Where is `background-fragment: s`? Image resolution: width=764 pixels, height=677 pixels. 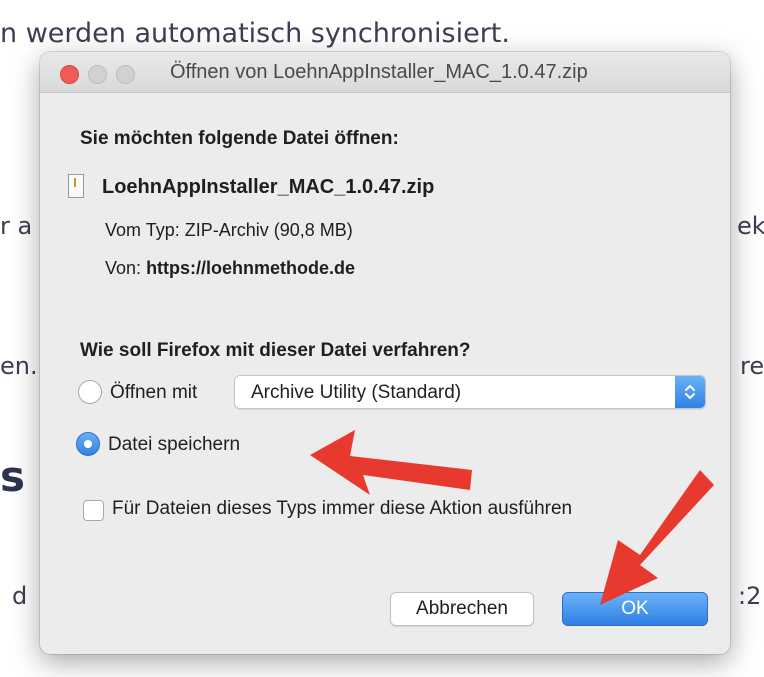
background-fragment: s is located at coordinates (12, 476).